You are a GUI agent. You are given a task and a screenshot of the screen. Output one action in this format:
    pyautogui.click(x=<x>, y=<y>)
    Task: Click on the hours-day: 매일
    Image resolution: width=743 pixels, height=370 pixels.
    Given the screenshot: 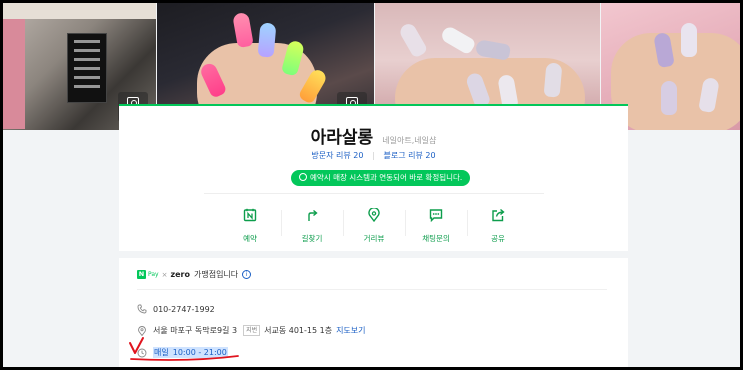 What is the action you would take?
    pyautogui.click(x=161, y=352)
    